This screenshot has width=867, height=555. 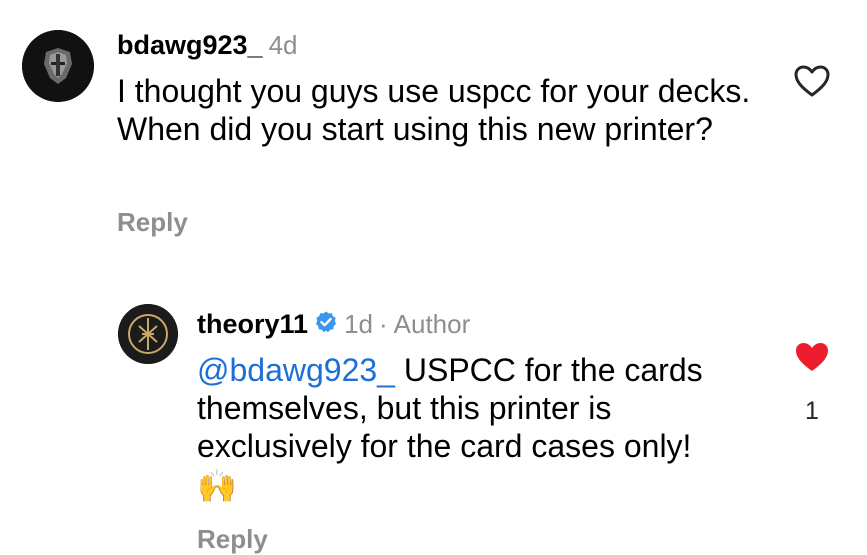 I want to click on avatar-theory11, so click(x=148, y=334).